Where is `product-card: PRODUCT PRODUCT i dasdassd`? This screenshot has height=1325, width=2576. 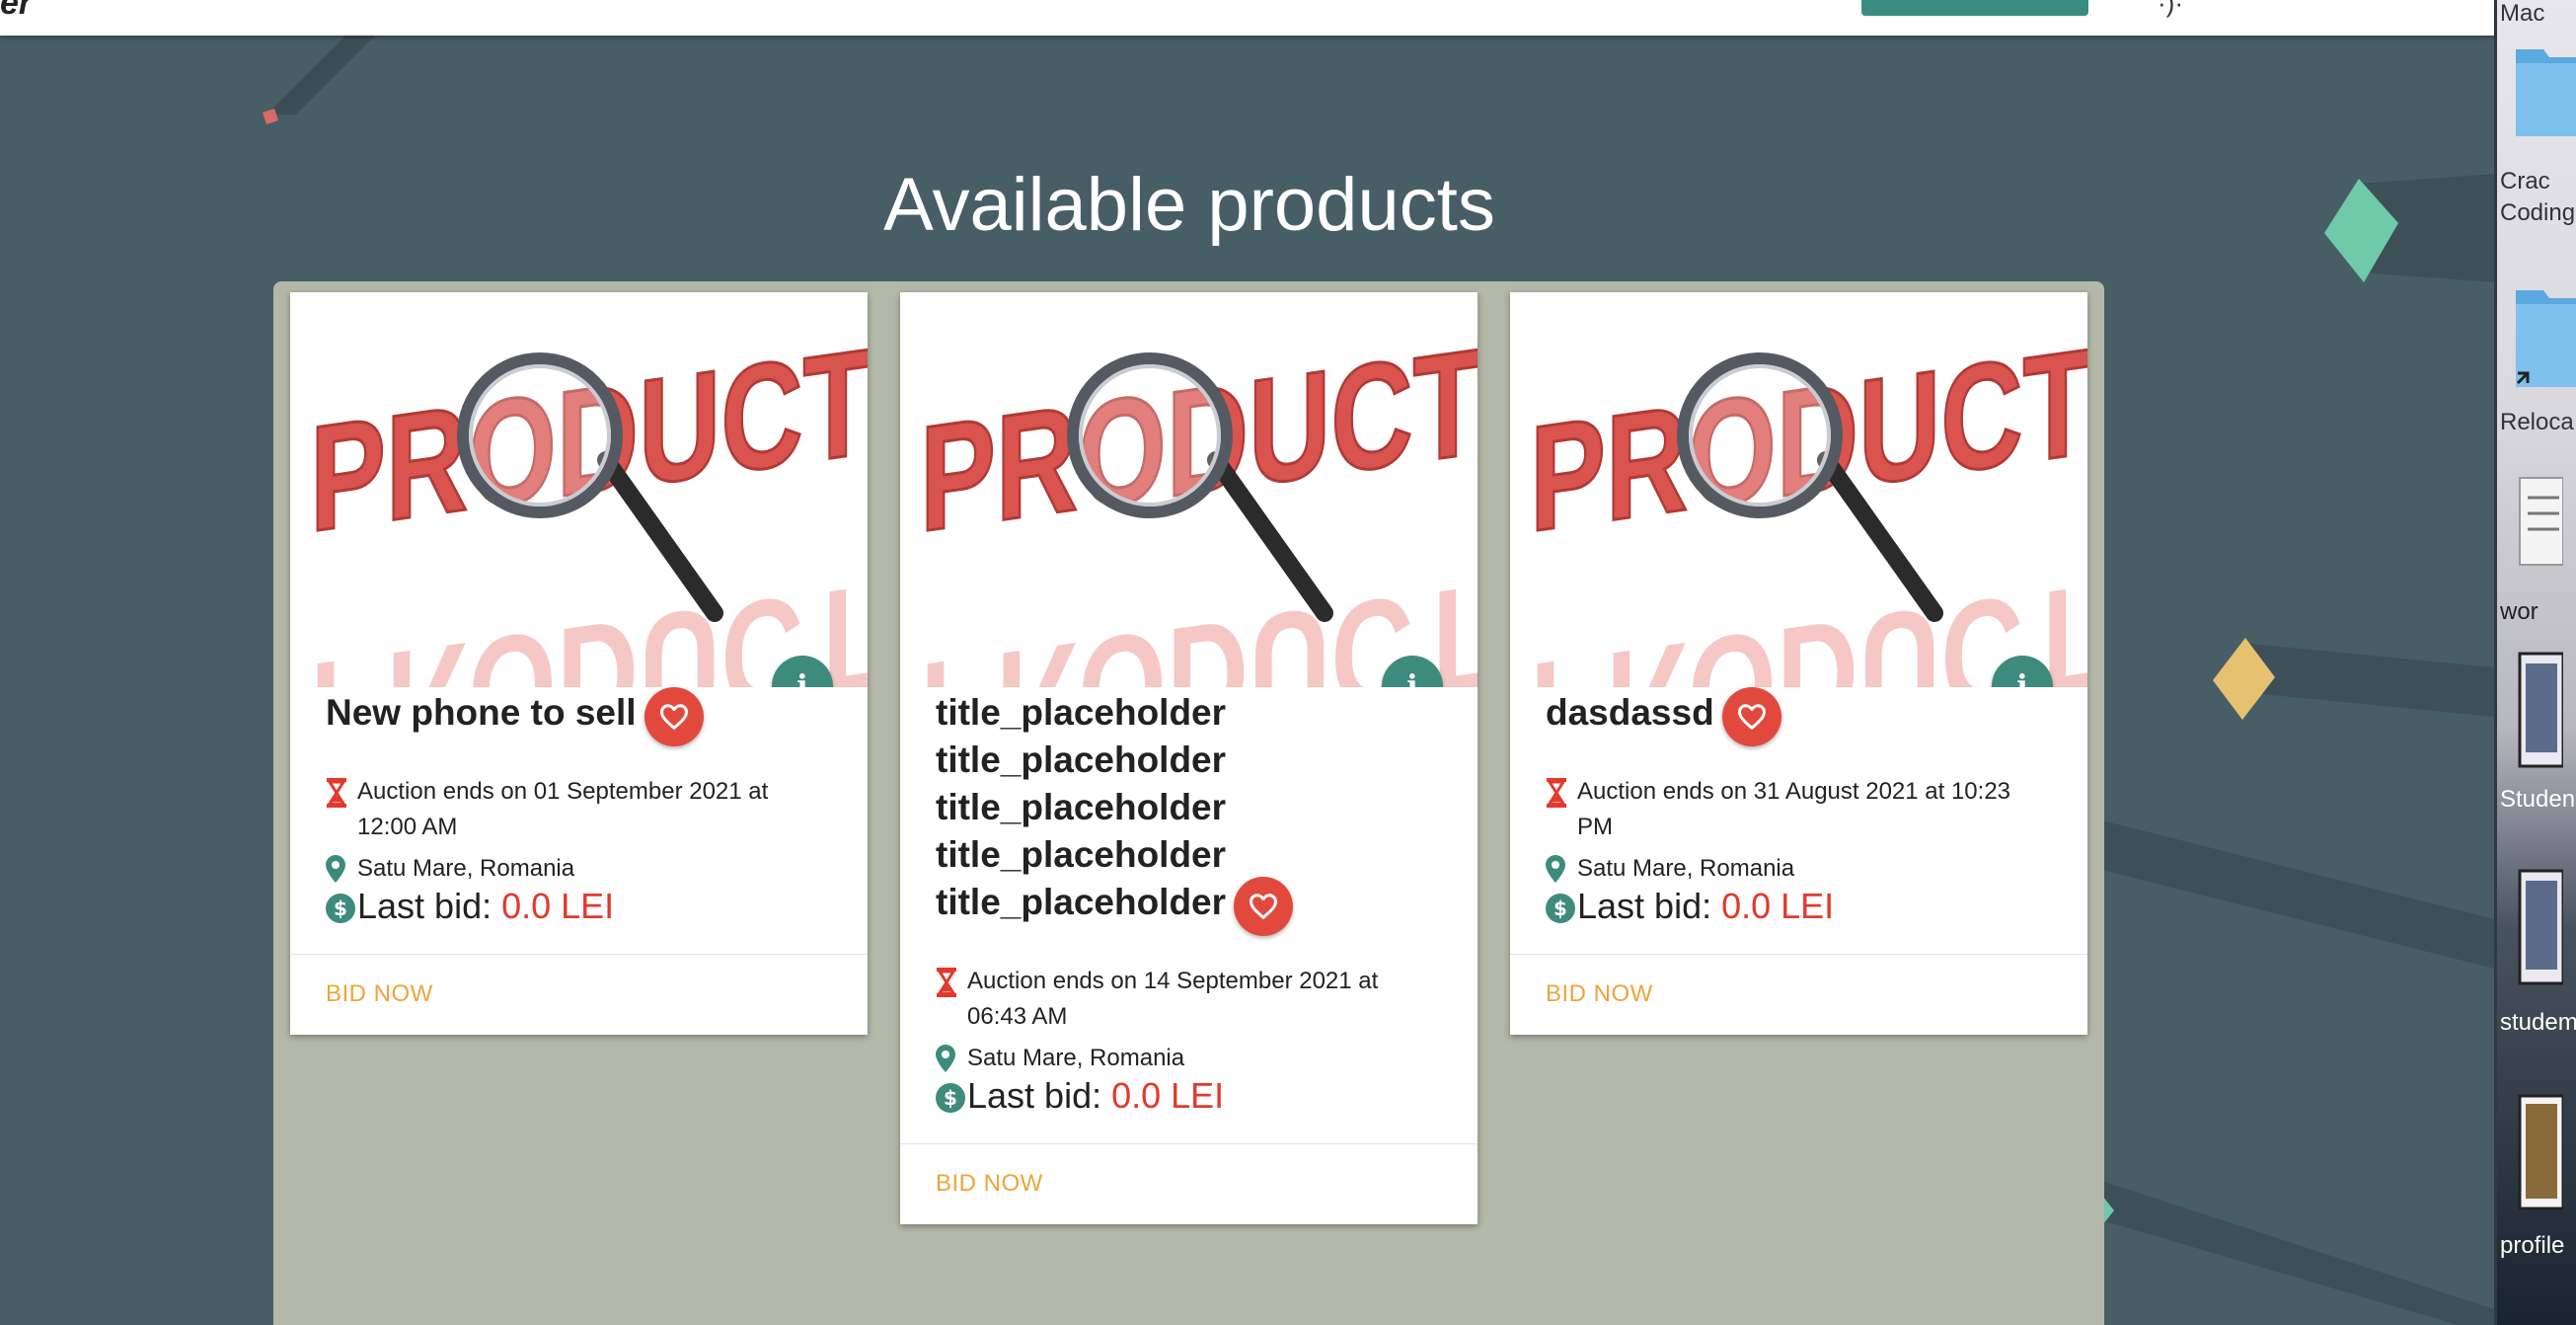 product-card: PRODUCT PRODUCT i dasdassd is located at coordinates (1798, 663).